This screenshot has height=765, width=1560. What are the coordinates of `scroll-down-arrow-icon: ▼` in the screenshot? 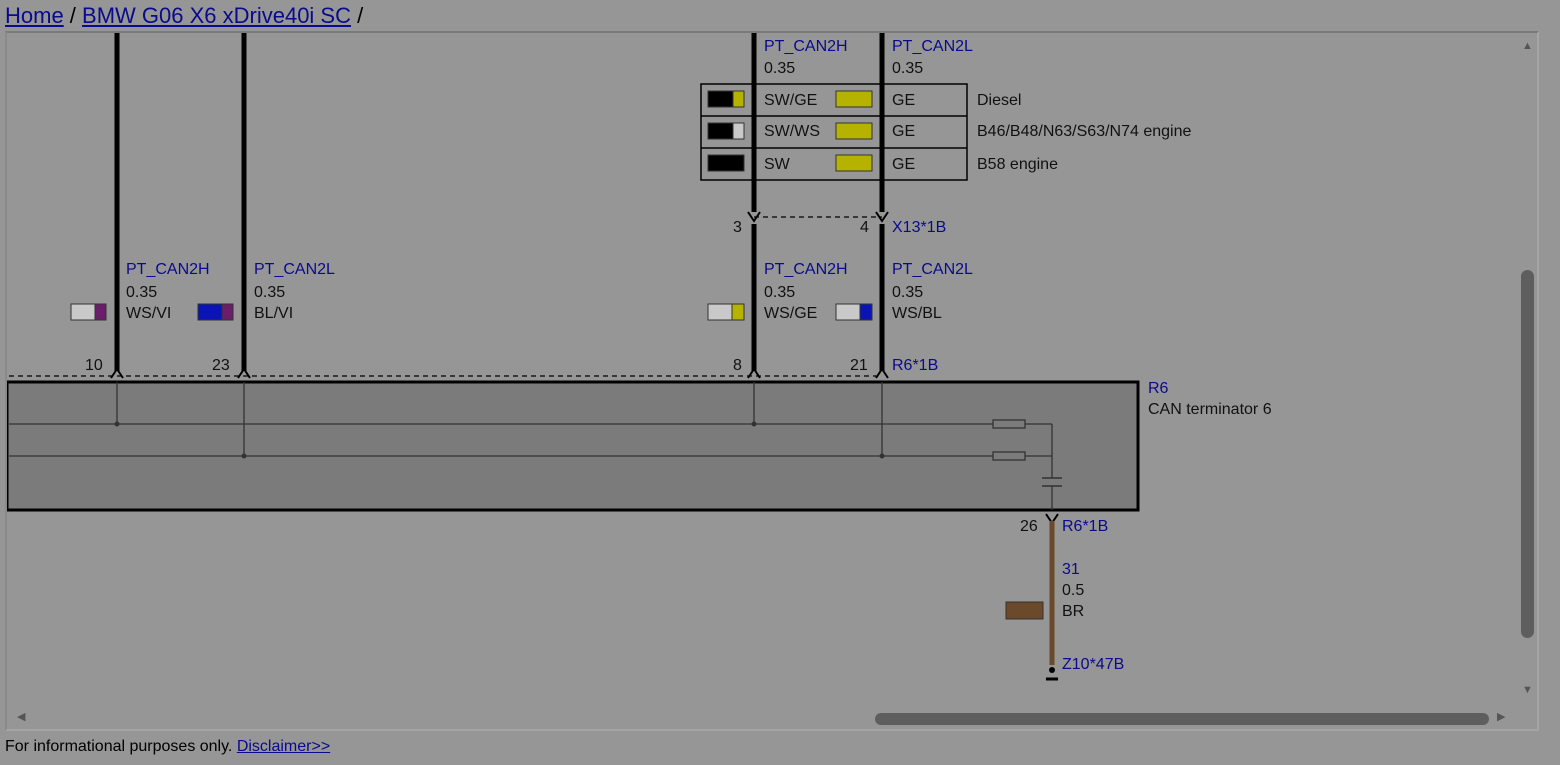 It's located at (1527, 690).